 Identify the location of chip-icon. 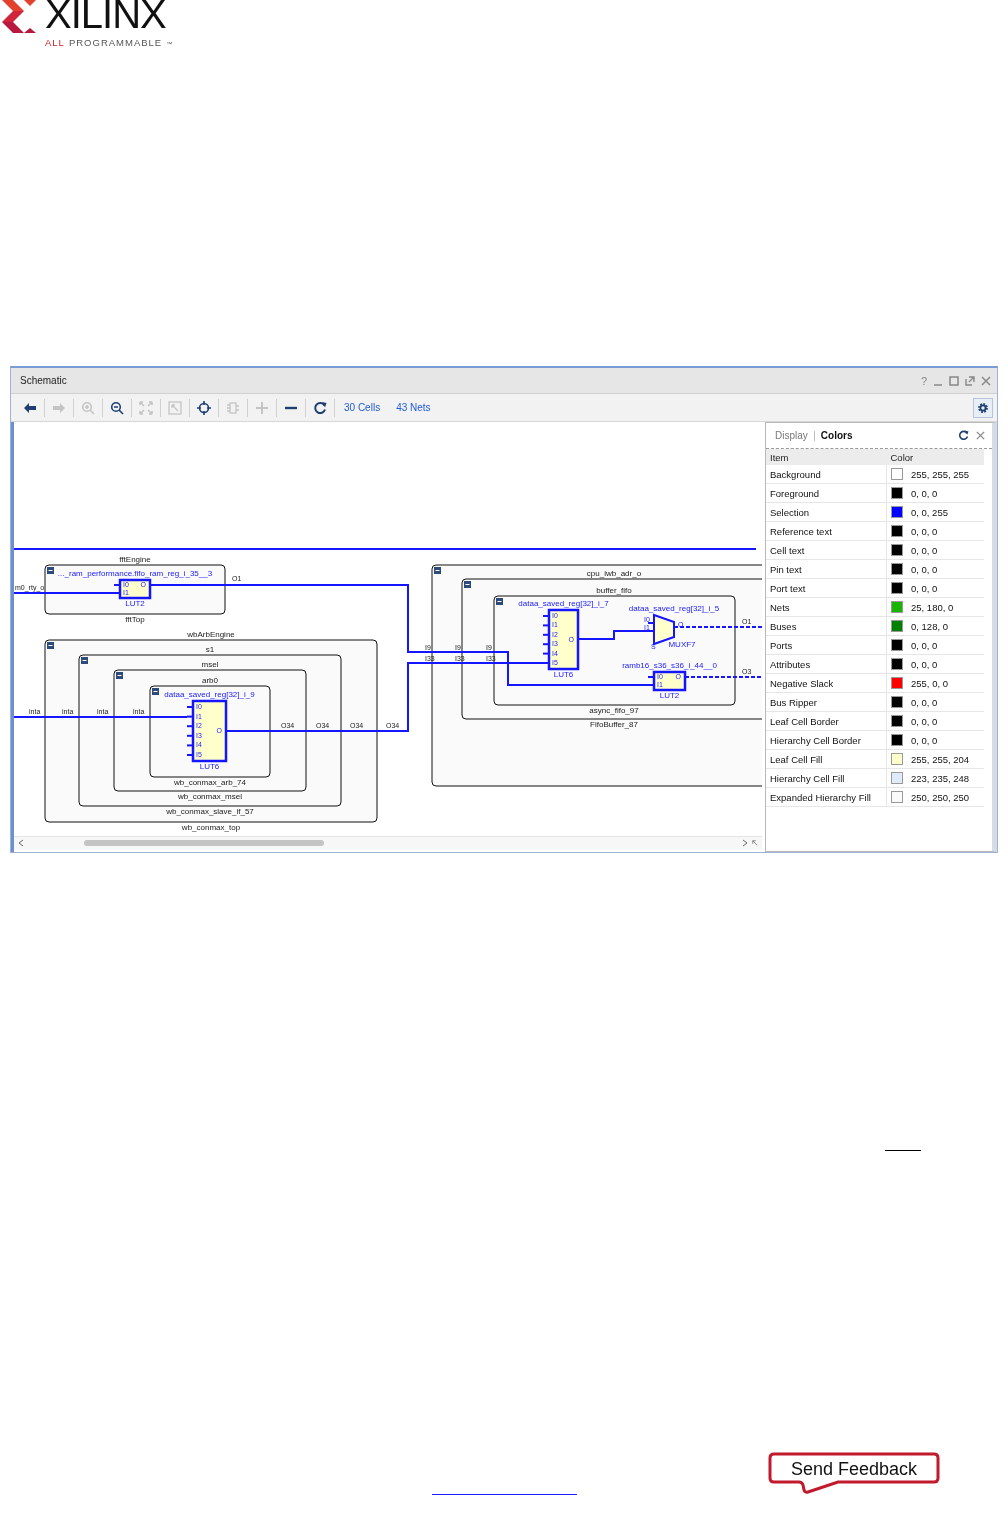
(233, 407).